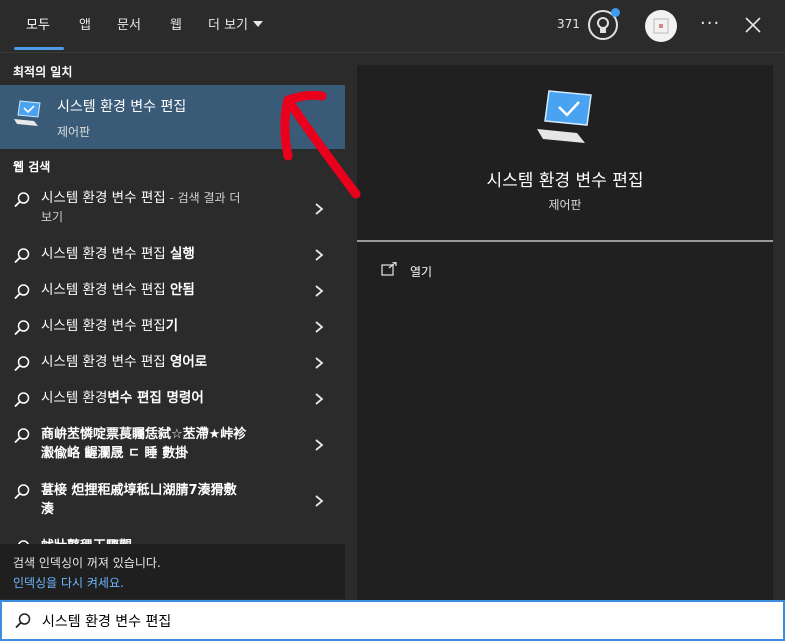  I want to click on enable-indexing-link: 인덱싱을 다시 켜세요., so click(68, 582).